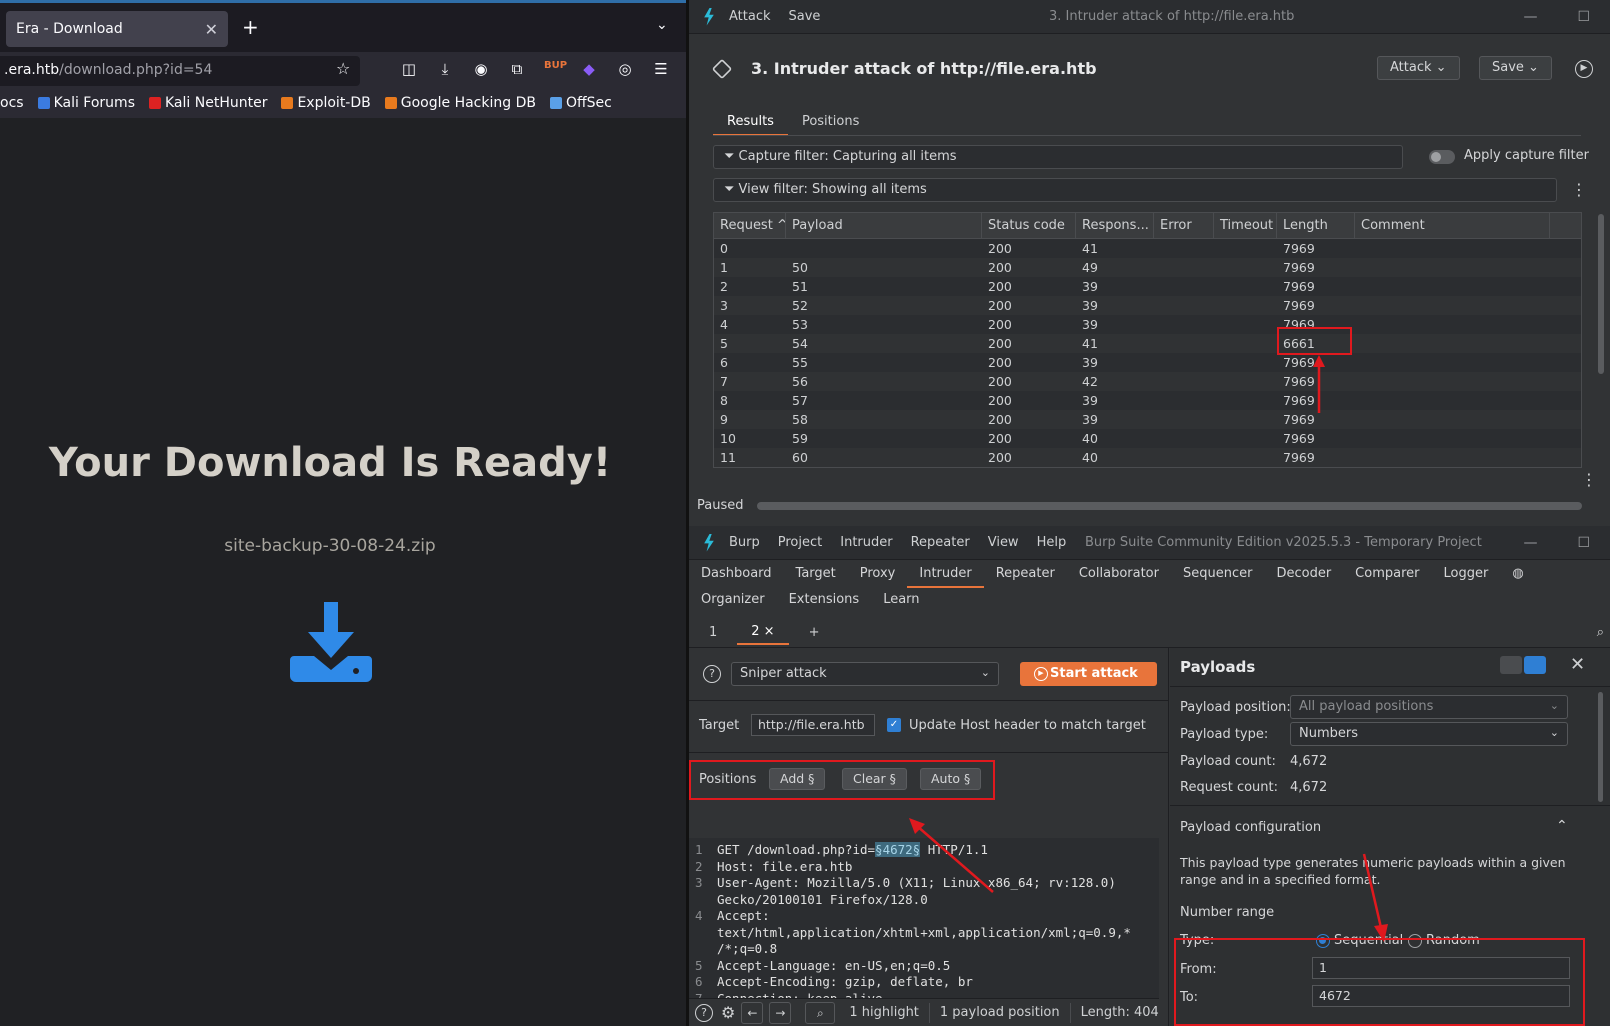 This screenshot has height=1026, width=1610. I want to click on results-scrollbar, so click(1601, 294).